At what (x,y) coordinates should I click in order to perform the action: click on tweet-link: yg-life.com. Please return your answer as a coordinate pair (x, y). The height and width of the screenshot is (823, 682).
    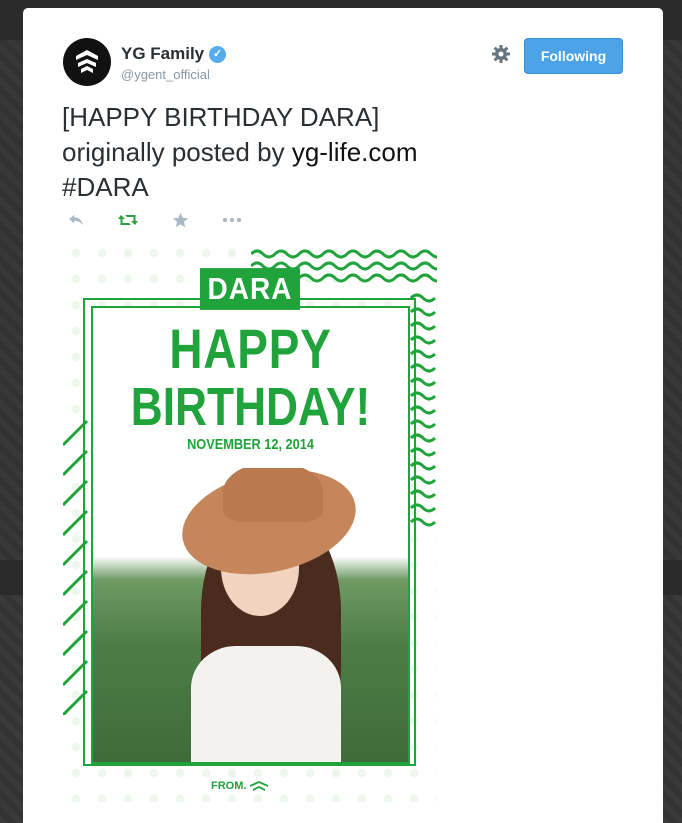
    Looking at the image, I should click on (355, 152).